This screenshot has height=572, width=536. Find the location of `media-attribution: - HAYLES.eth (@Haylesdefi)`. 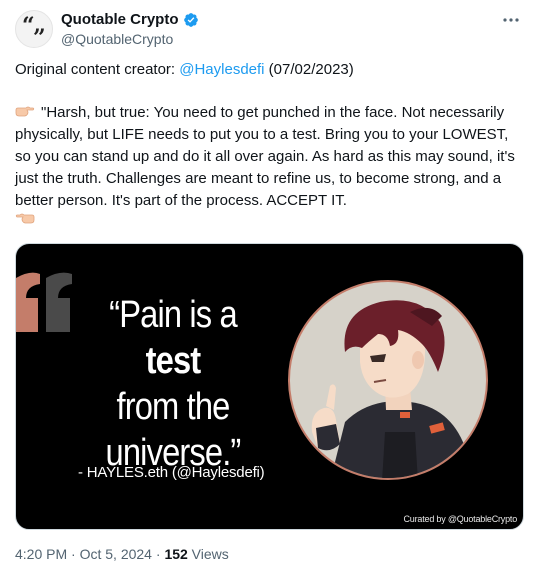

media-attribution: - HAYLES.eth (@Haylesdefi) is located at coordinates (171, 472).